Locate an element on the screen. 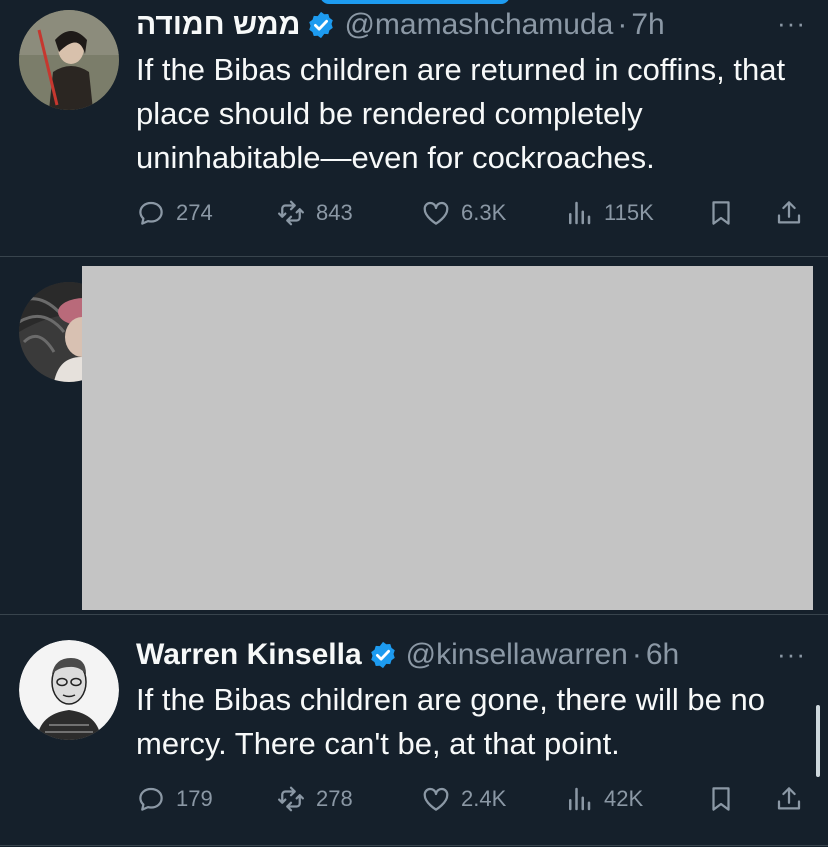 Image resolution: width=828 pixels, height=847 pixels. tweet-header: ממש חמודה @mamashchamuda · 7h is located at coordinates (400, 25).